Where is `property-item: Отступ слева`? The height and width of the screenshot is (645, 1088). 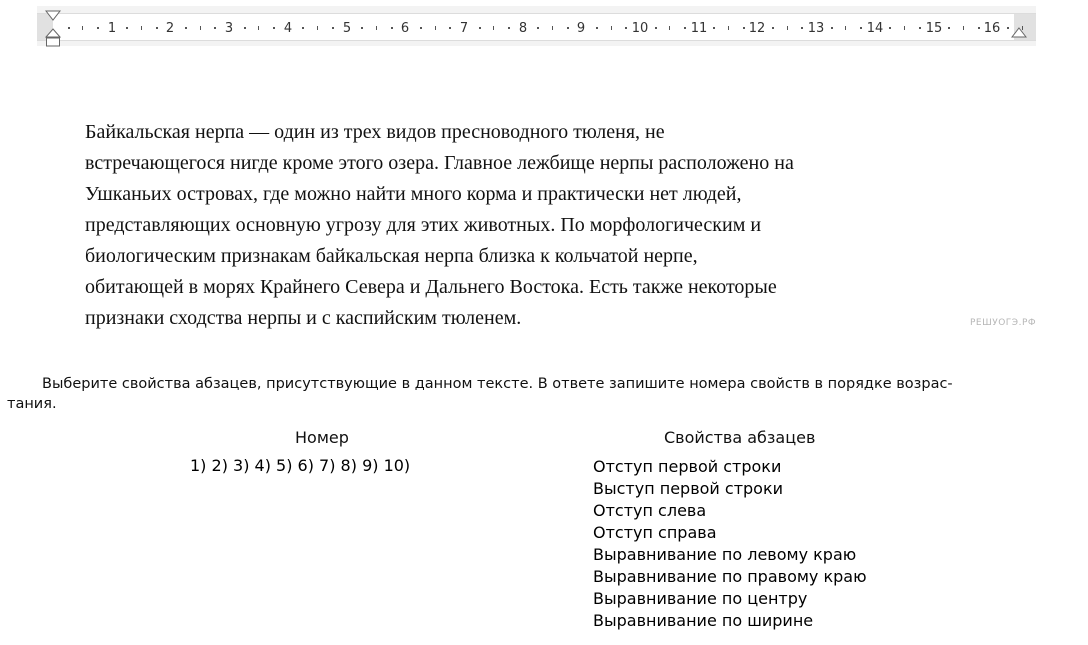 property-item: Отступ слева is located at coordinates (650, 510).